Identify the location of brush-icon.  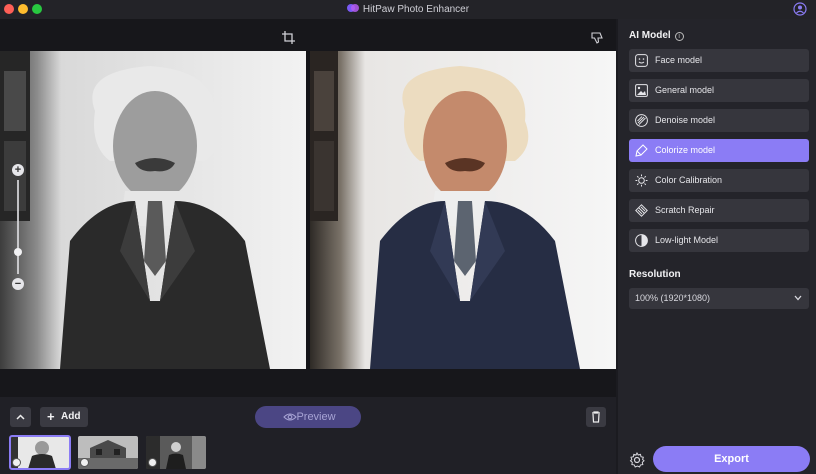
(641, 150).